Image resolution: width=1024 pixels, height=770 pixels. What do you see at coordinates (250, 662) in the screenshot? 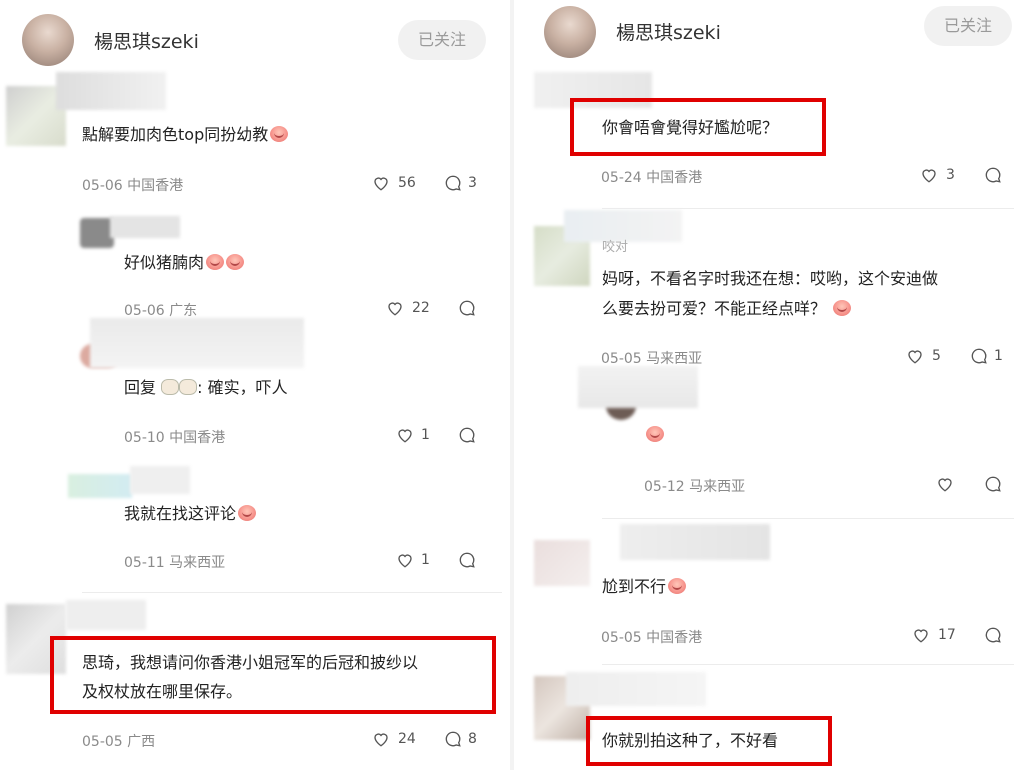
I see `comment-text: 思琦，我想请问你香港小姐冠军的后冠和披纱以` at bounding box center [250, 662].